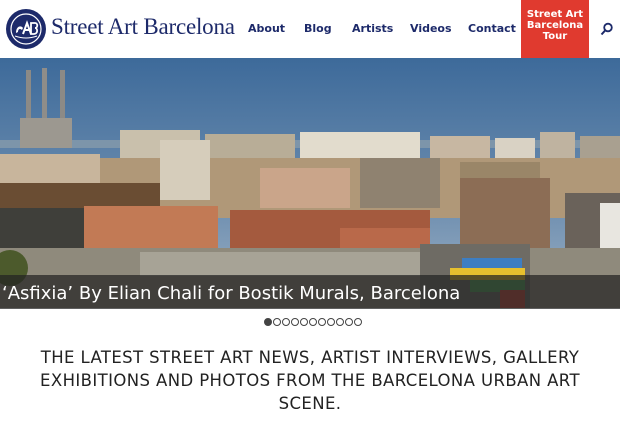 This screenshot has height=430, width=620. What do you see at coordinates (555, 14) in the screenshot?
I see `tour-label-line1: Street Art` at bounding box center [555, 14].